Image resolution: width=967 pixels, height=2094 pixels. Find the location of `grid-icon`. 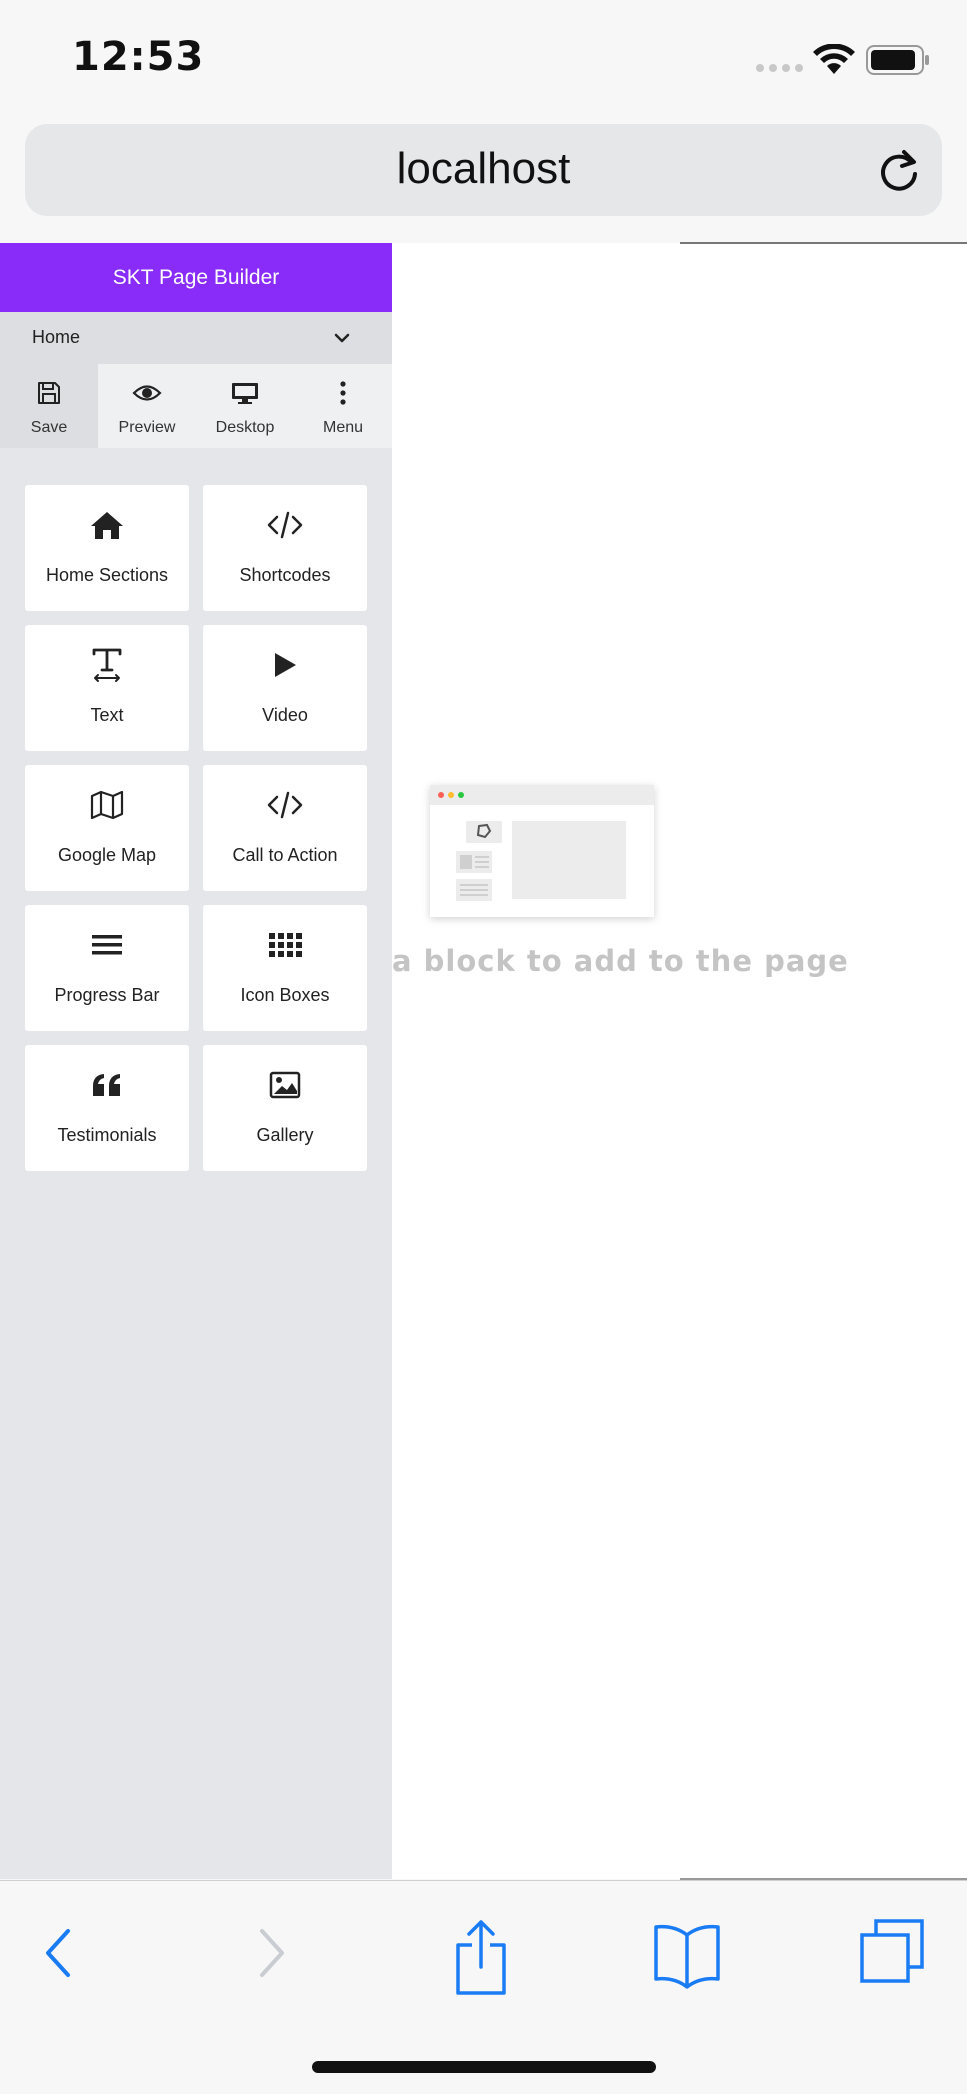

grid-icon is located at coordinates (285, 945).